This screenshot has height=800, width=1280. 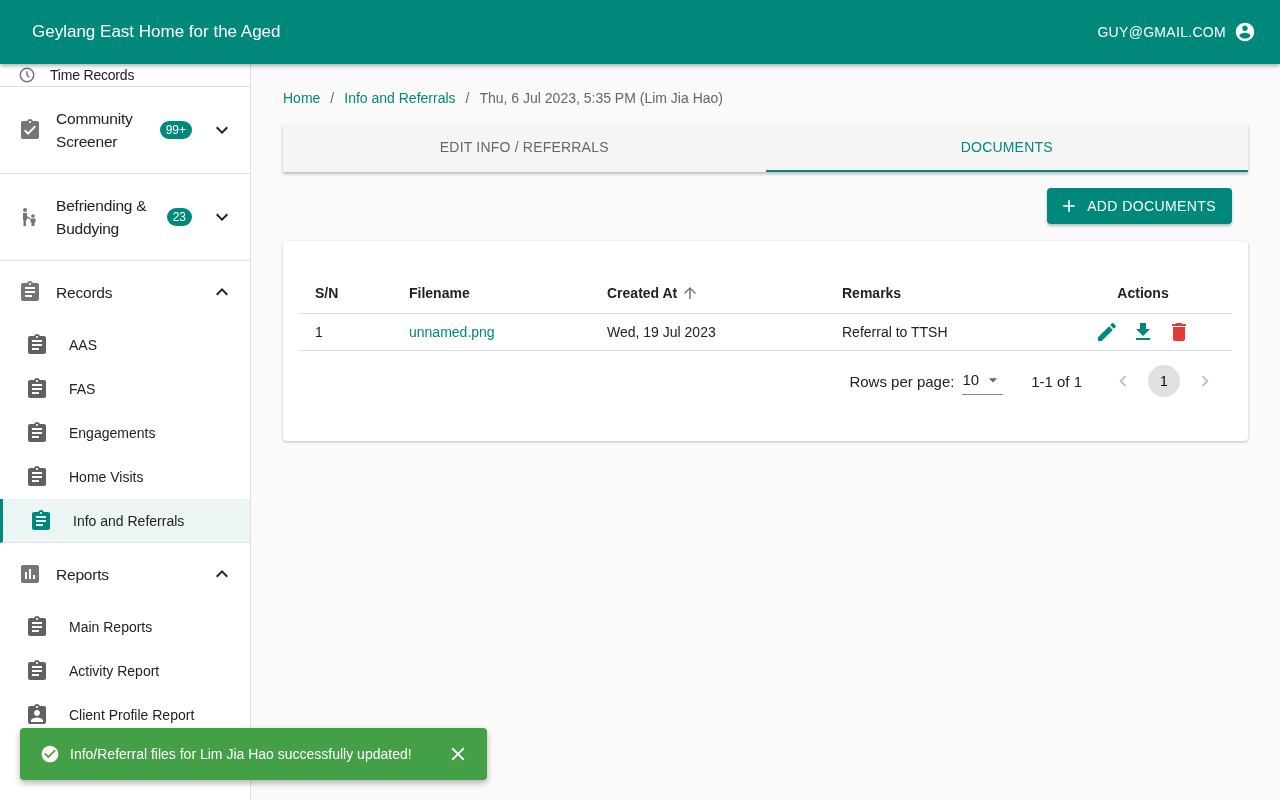 What do you see at coordinates (524, 148) in the screenshot?
I see `tab: EDIT INFO / REFERRALS` at bounding box center [524, 148].